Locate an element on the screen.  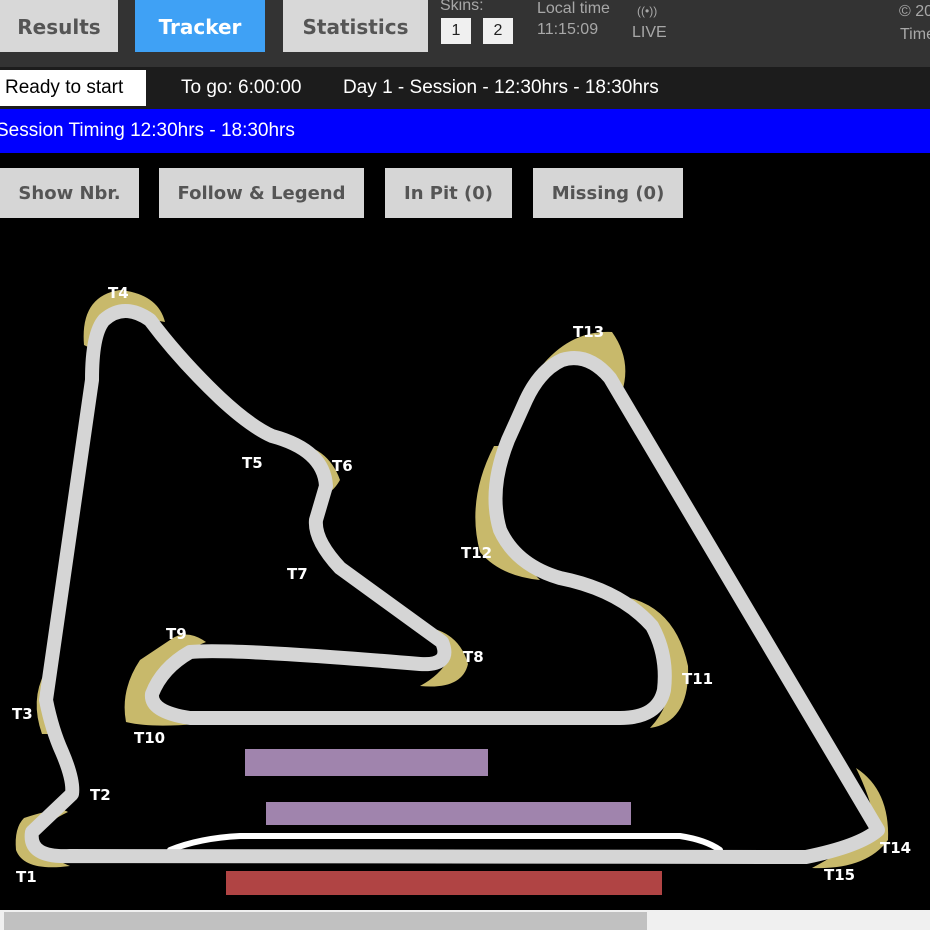
turn-label-t7: T7 is located at coordinates (297, 574).